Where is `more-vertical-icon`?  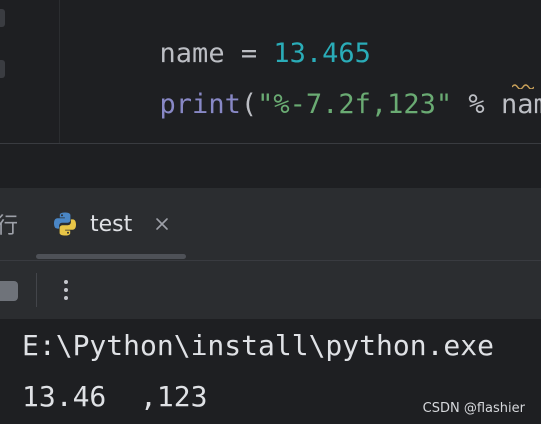 more-vertical-icon is located at coordinates (66, 290).